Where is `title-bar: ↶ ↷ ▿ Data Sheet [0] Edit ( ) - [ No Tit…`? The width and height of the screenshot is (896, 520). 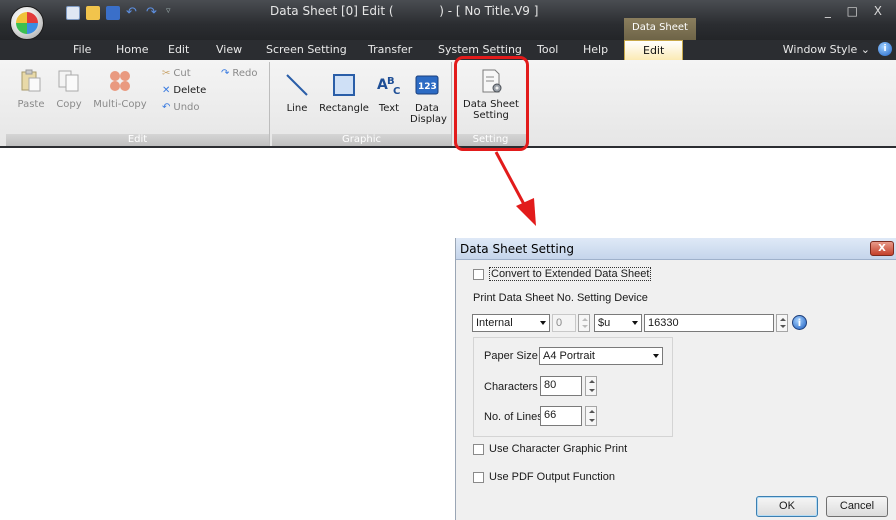
title-bar: ↶ ↷ ▿ Data Sheet [0] Edit ( ) - [ No Tit… is located at coordinates (448, 20).